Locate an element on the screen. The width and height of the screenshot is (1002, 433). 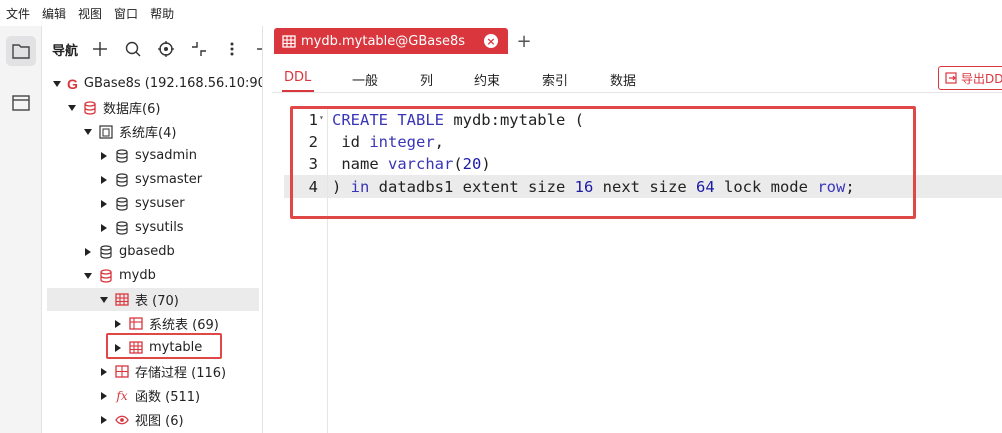
tree-node-label: sysutils is located at coordinates (159, 227).